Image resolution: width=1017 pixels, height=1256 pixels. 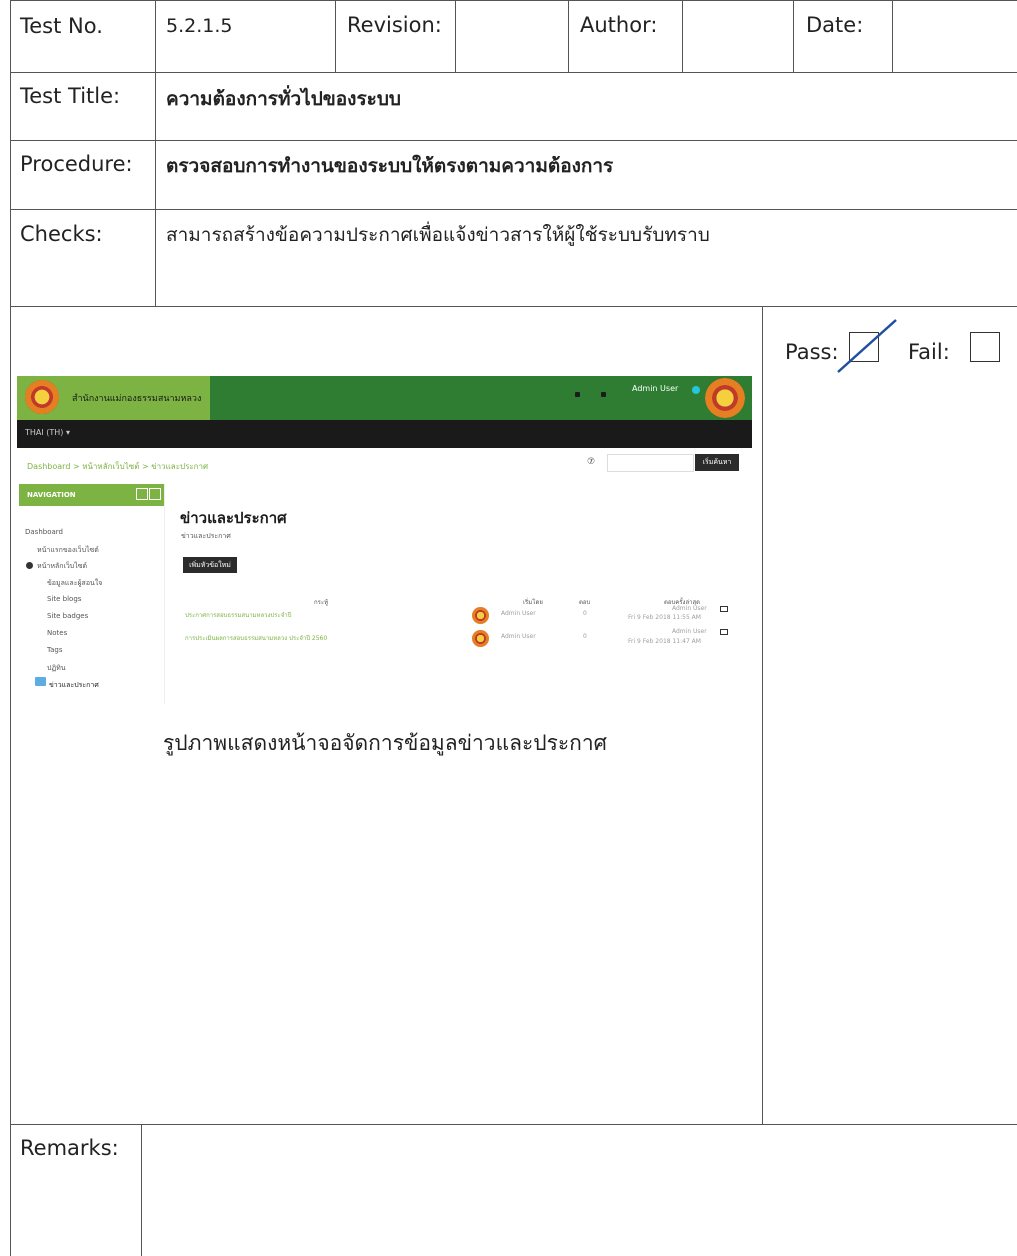 What do you see at coordinates (812, 352) in the screenshot?
I see `pass-label: Pass:` at bounding box center [812, 352].